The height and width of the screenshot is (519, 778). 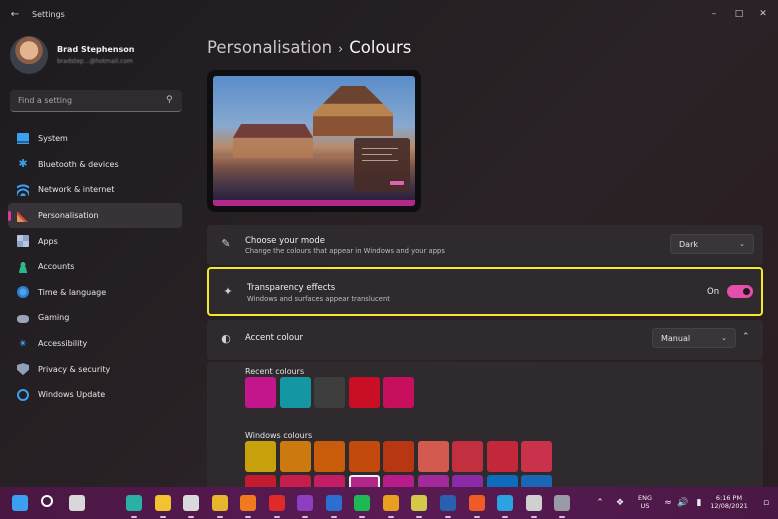 I want to click on firefox-icon, so click(x=248, y=503).